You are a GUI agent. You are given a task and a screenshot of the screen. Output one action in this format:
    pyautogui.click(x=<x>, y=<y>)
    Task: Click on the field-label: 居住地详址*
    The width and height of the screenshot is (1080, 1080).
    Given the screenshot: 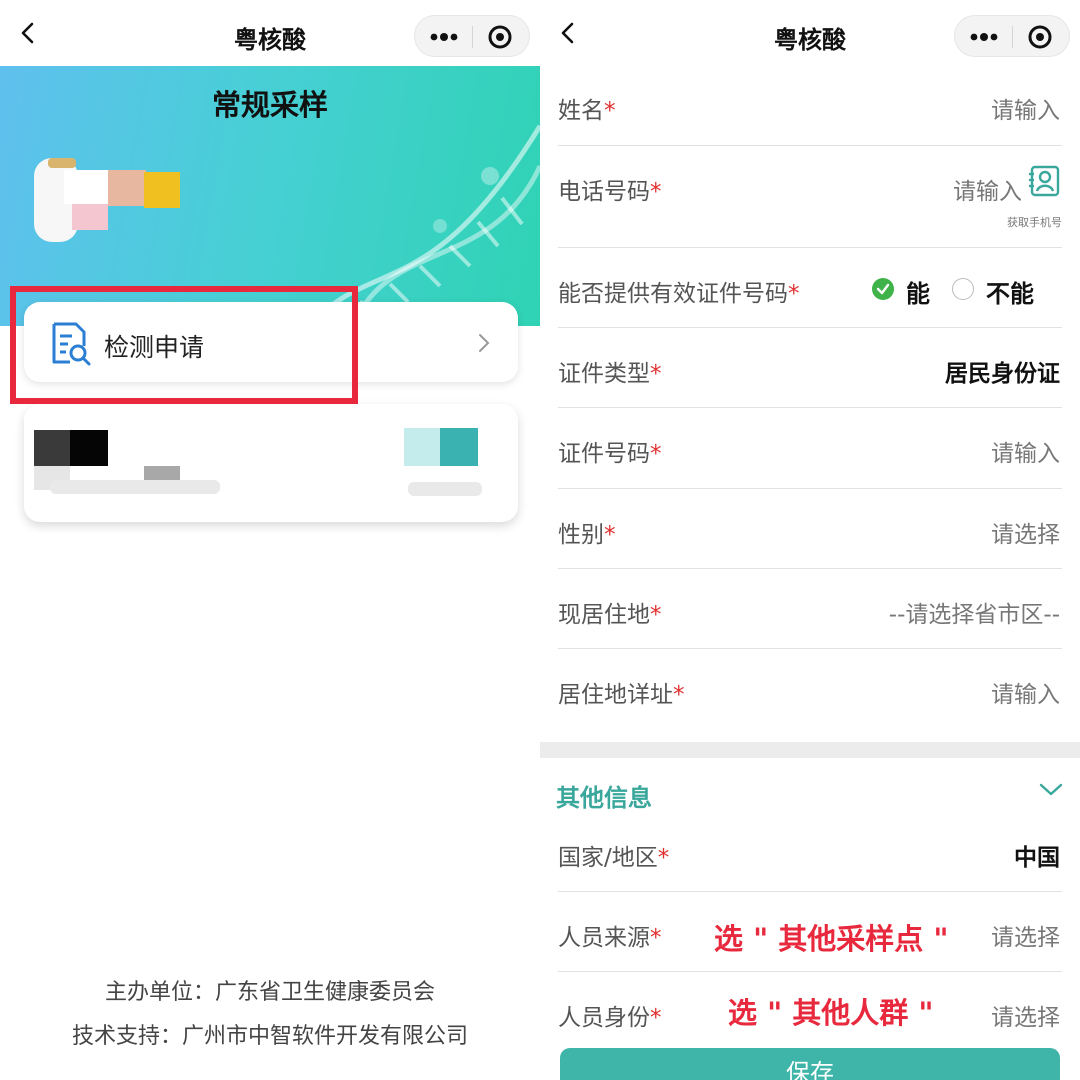 What is the action you would take?
    pyautogui.click(x=621, y=695)
    